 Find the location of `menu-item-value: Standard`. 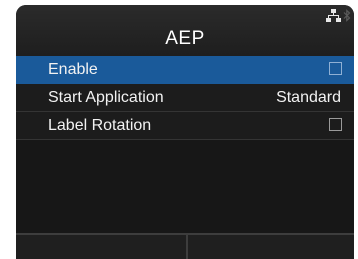

menu-item-value: Standard is located at coordinates (308, 97).